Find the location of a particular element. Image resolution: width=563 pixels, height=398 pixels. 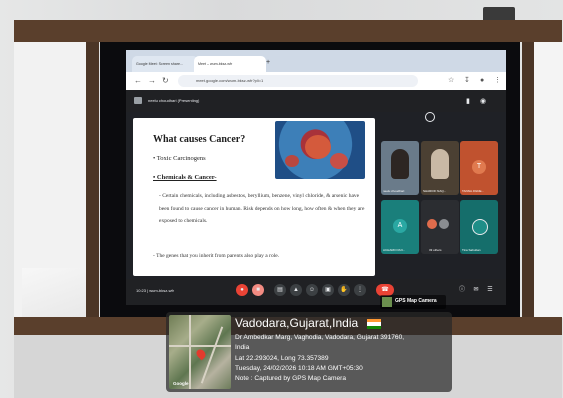

screen-share-icon: ▣ is located at coordinates (328, 290).